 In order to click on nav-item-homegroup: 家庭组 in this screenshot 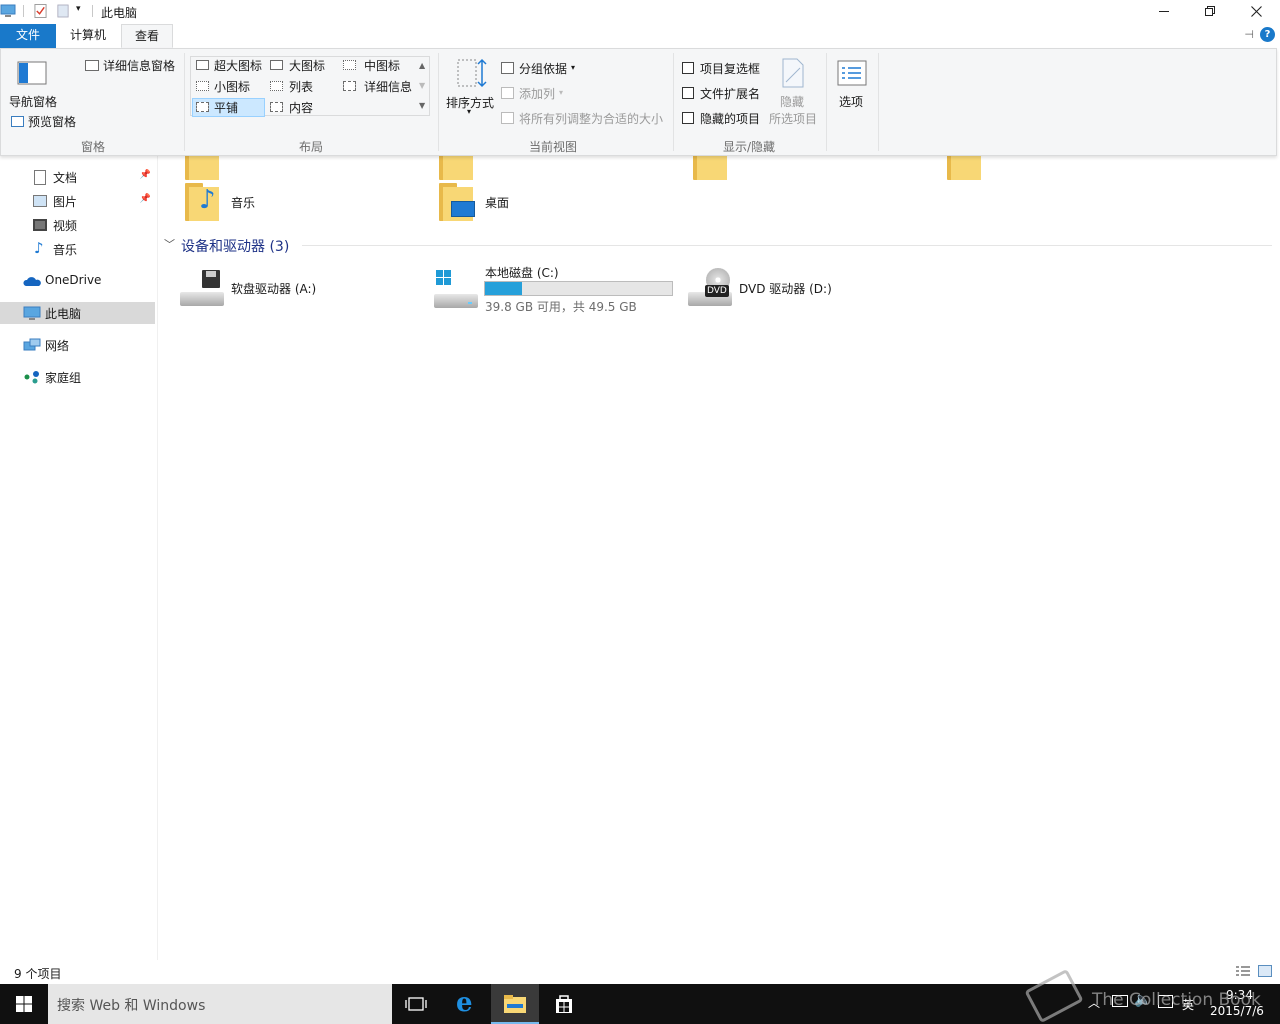, I will do `click(77, 377)`.